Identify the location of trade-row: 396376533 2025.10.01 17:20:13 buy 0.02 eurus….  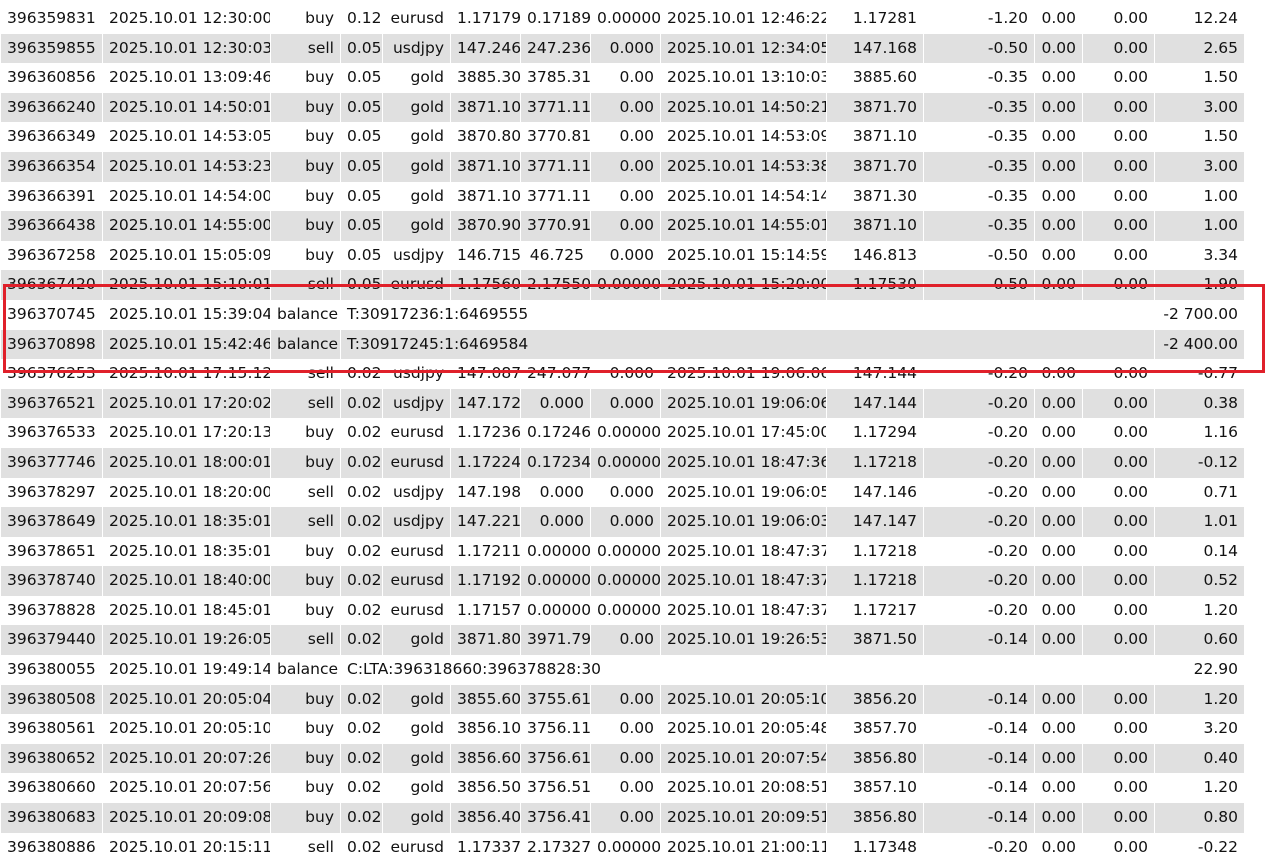
(622, 433).